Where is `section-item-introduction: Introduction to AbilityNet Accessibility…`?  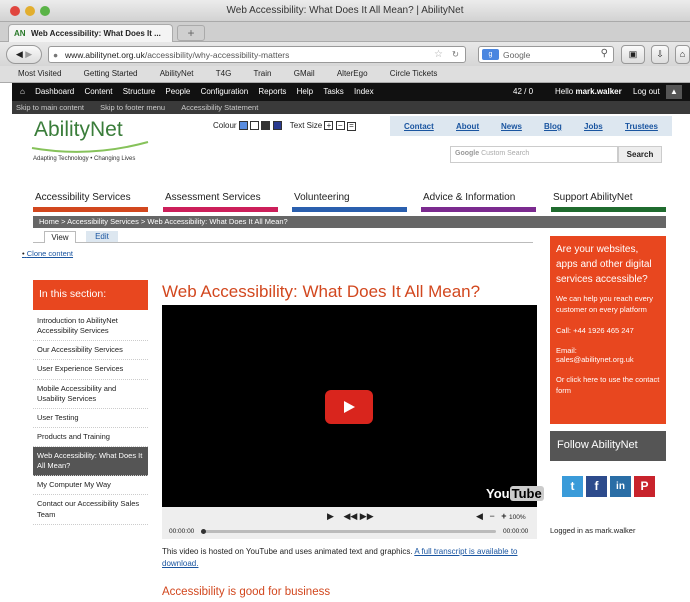
section-item-introduction: Introduction to AbilityNet Accessibility… is located at coordinates (90, 327).